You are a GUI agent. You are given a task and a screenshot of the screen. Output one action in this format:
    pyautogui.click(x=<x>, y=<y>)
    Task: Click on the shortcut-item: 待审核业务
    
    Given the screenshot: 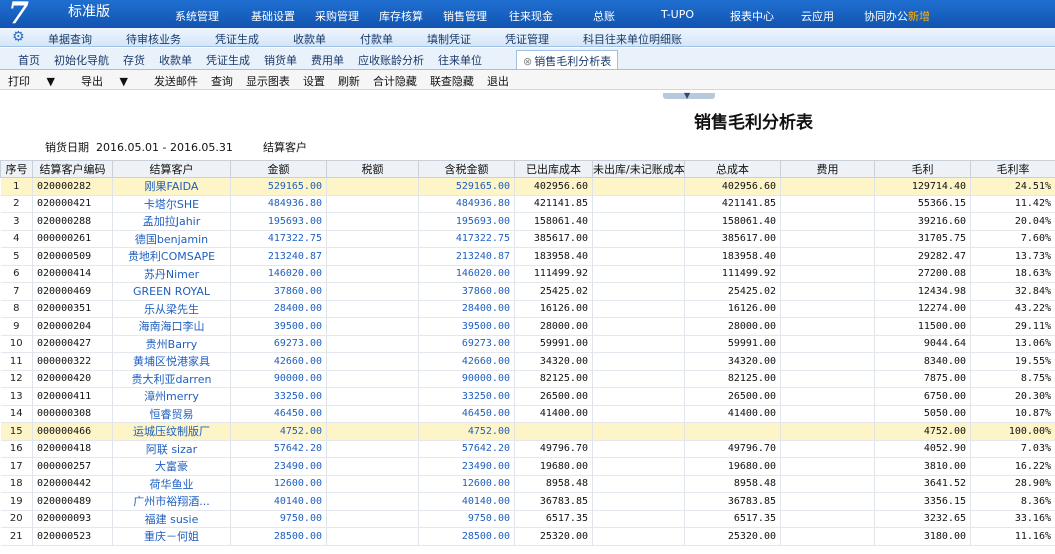 What is the action you would take?
    pyautogui.click(x=153, y=39)
    